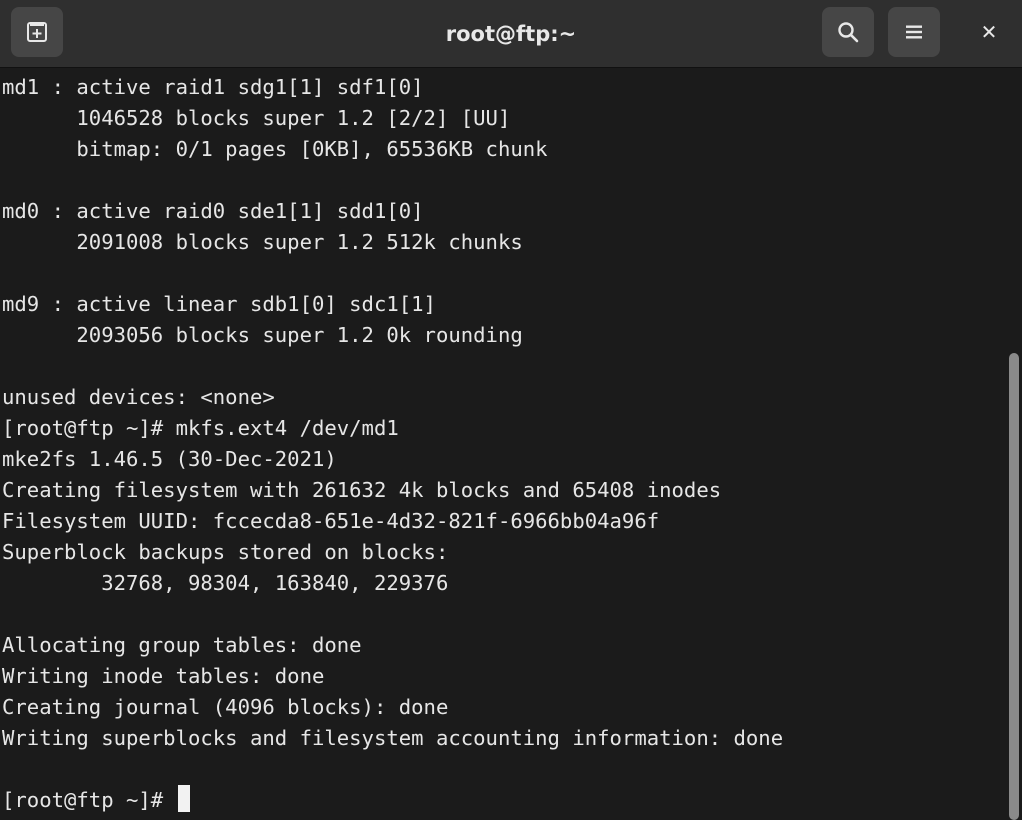 The height and width of the screenshot is (820, 1022). I want to click on menu-button, so click(914, 32).